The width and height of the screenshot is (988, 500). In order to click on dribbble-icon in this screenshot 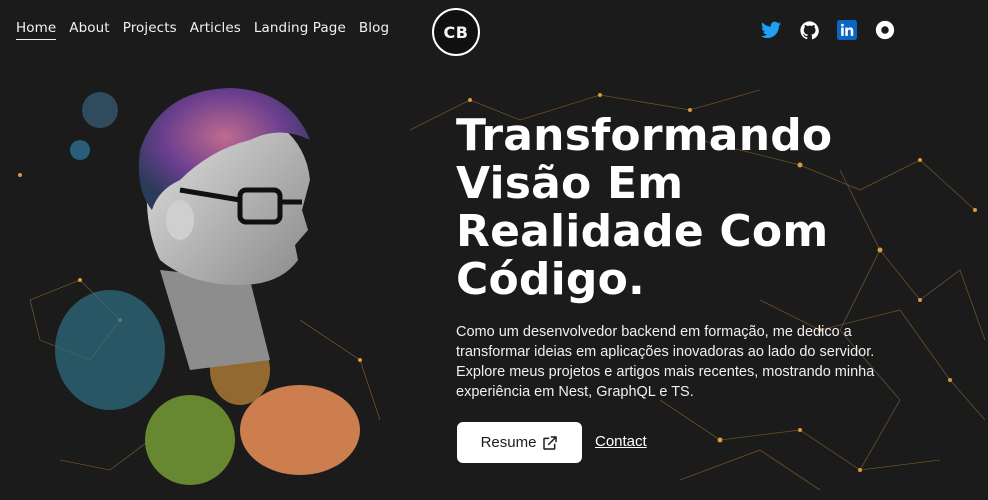, I will do `click(885, 30)`.